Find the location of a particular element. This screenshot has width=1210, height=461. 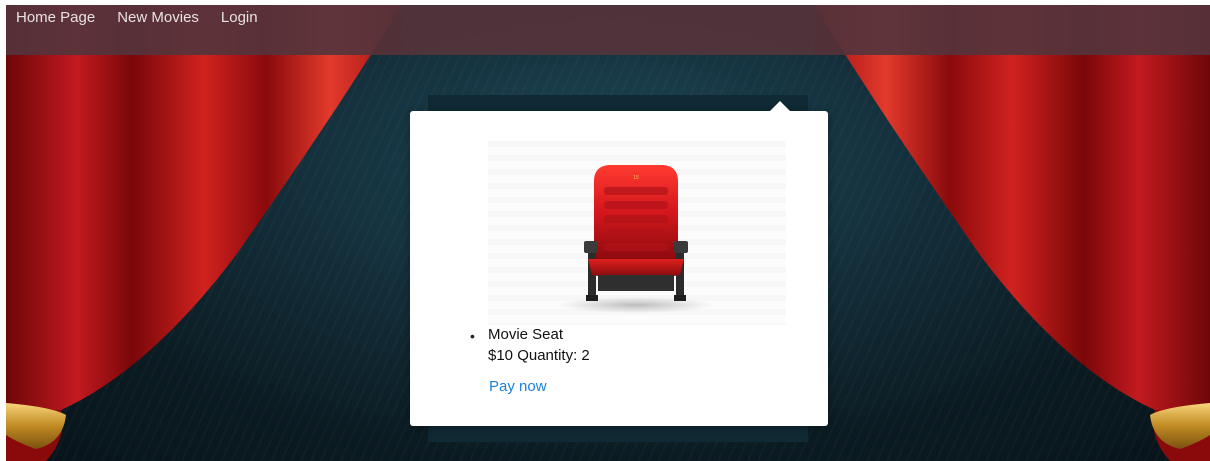

item-price: $10 is located at coordinates (501, 355).